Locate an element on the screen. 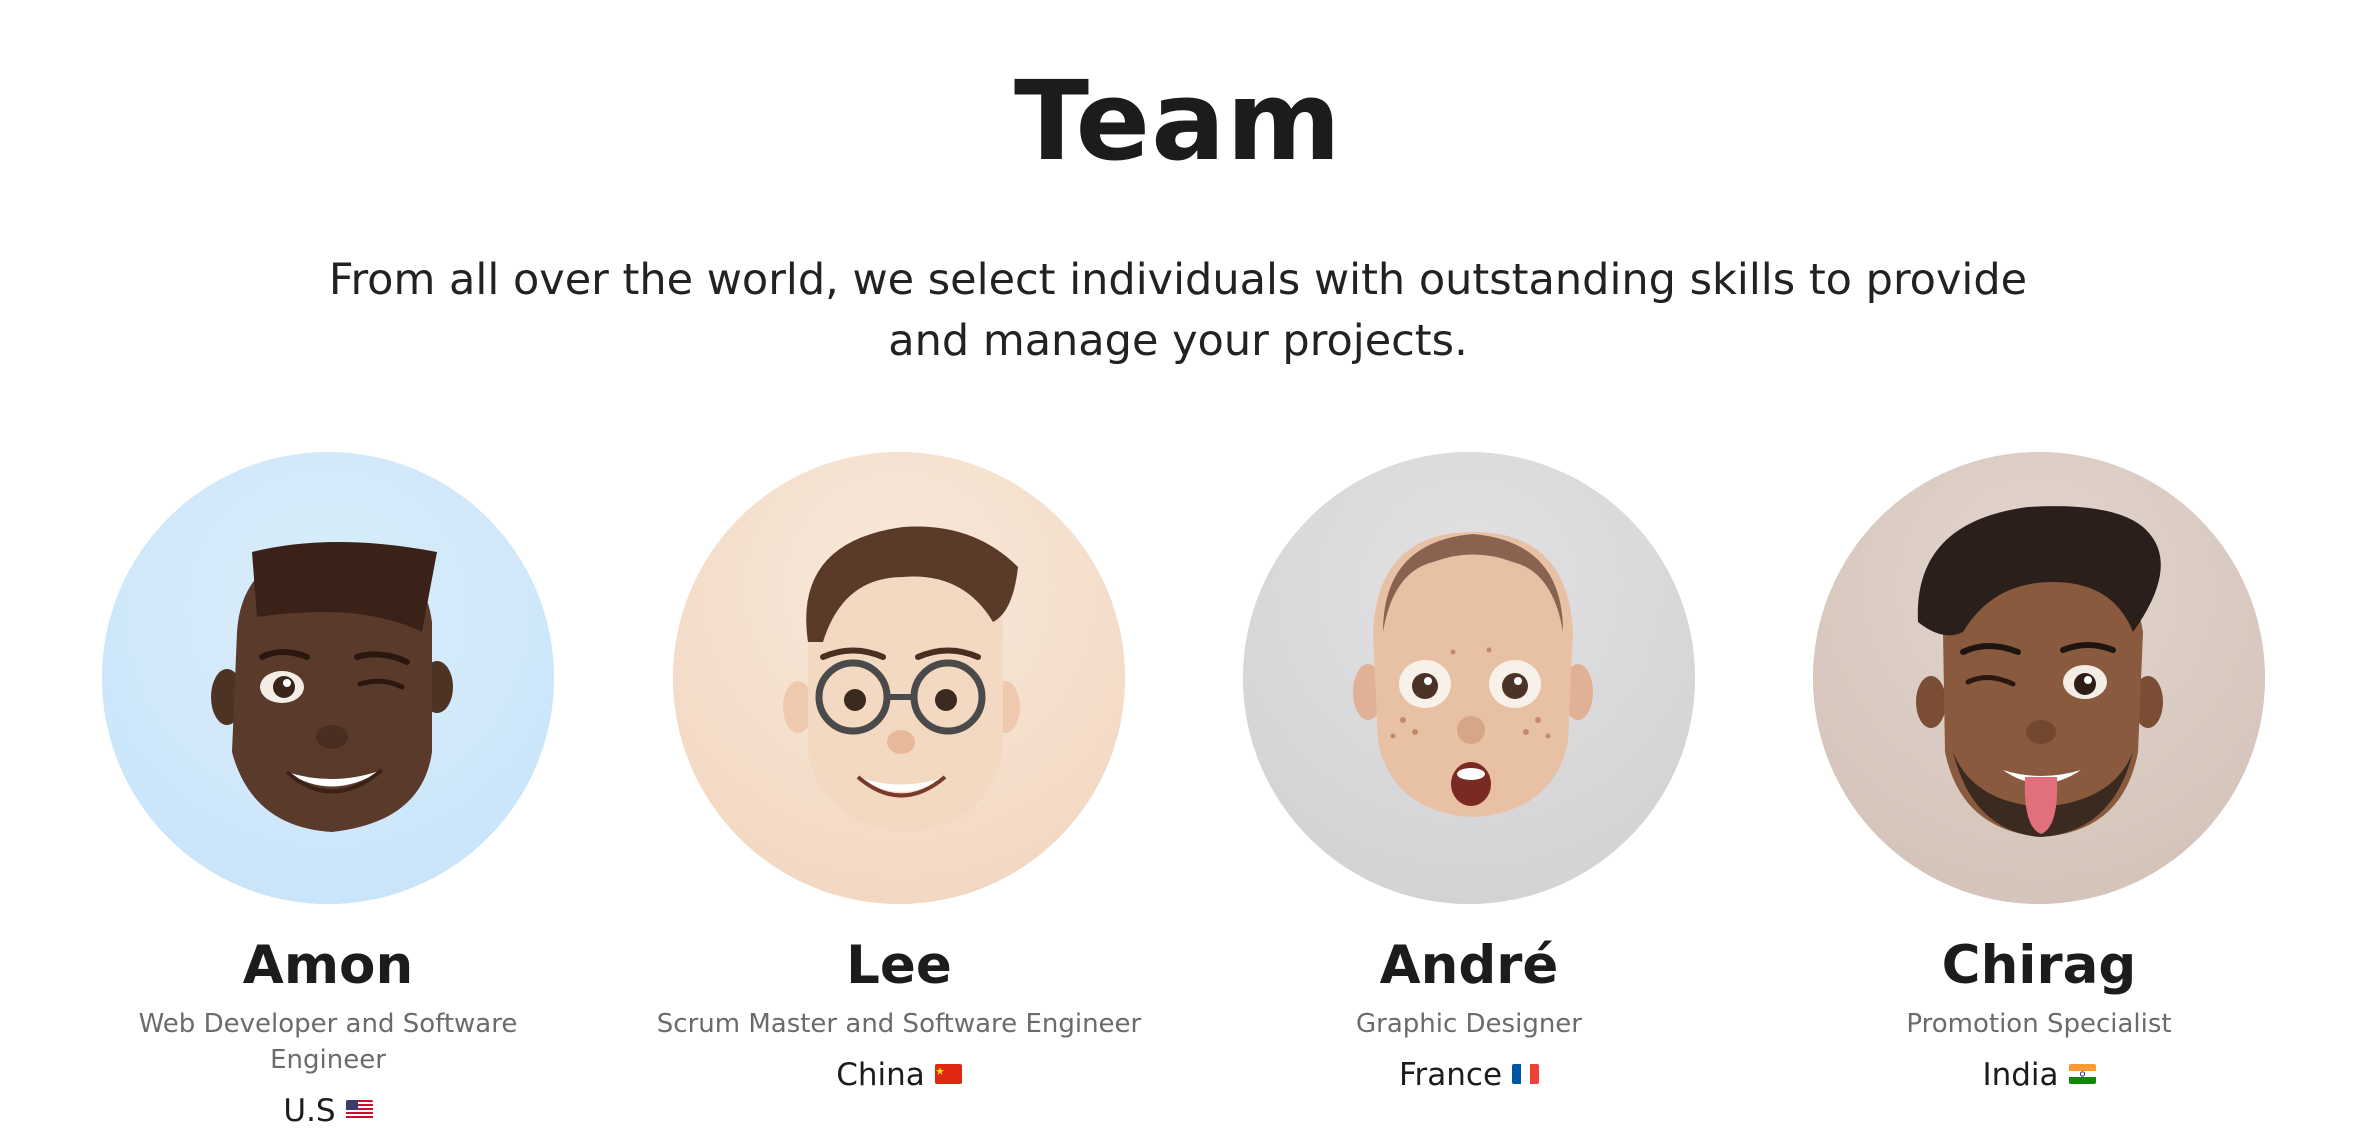 The width and height of the screenshot is (2356, 1148). member-country-label: China is located at coordinates (880, 1075).